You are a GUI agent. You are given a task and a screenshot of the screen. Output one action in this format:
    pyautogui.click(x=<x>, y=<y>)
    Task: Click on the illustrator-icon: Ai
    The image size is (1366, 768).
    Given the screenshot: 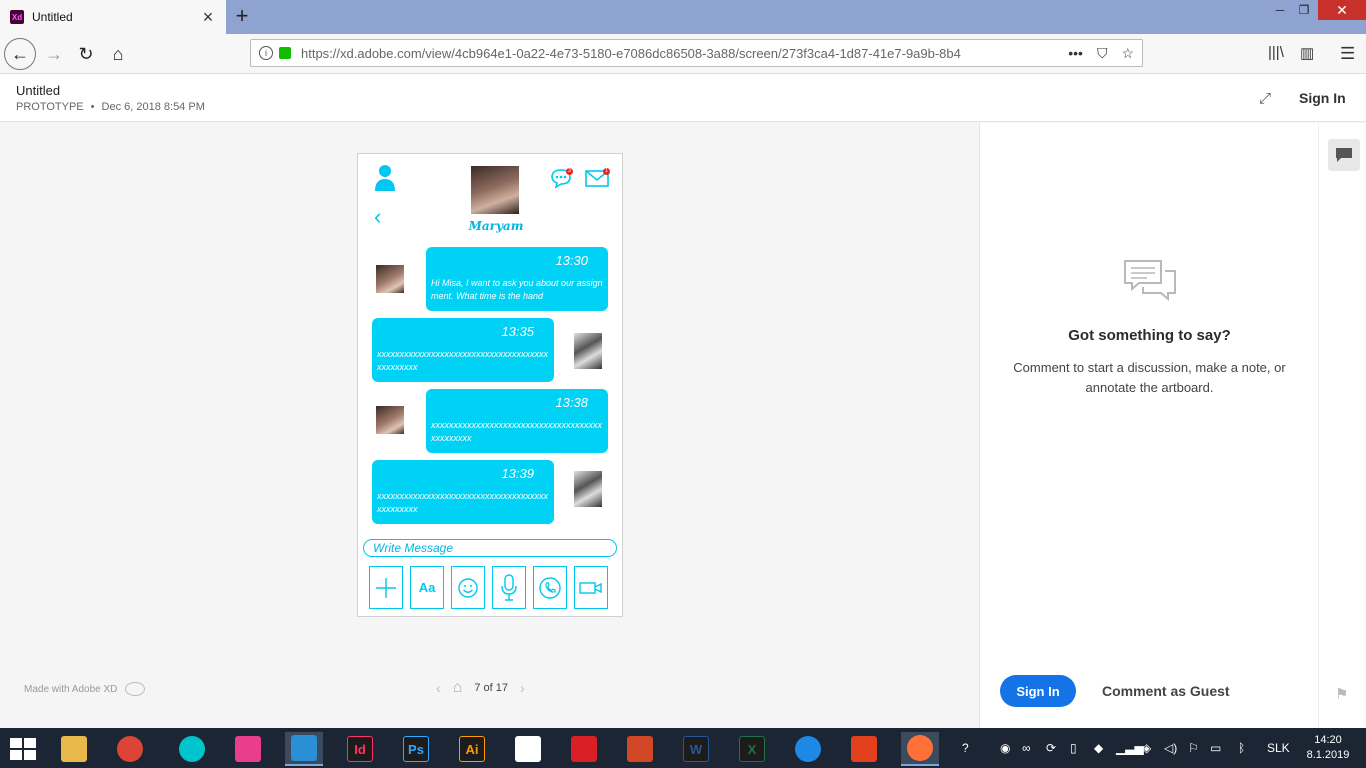 What is the action you would take?
    pyautogui.click(x=472, y=749)
    